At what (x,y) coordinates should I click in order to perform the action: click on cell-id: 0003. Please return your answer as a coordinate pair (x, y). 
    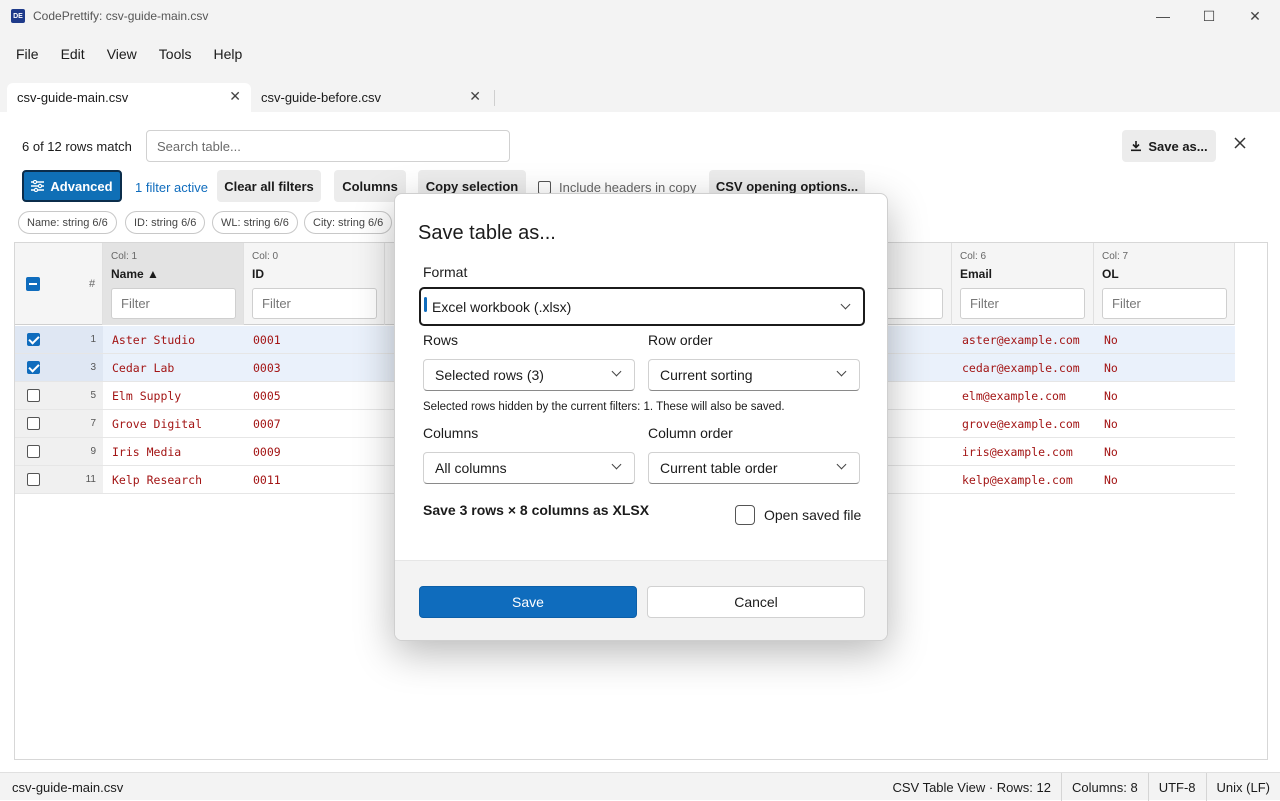
    Looking at the image, I should click on (267, 368).